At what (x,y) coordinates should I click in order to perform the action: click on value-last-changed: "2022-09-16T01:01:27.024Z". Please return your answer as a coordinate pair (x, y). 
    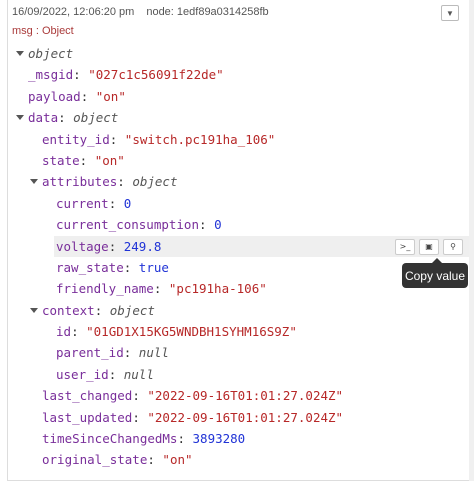
    Looking at the image, I should click on (245, 396).